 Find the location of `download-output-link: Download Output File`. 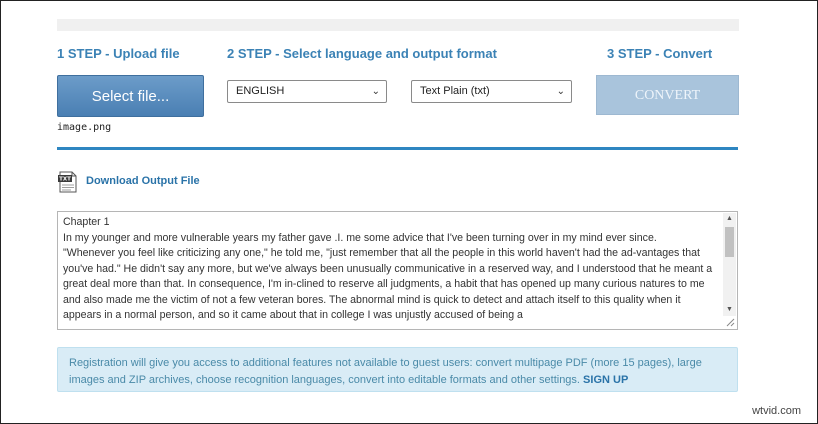

download-output-link: Download Output File is located at coordinates (143, 181).